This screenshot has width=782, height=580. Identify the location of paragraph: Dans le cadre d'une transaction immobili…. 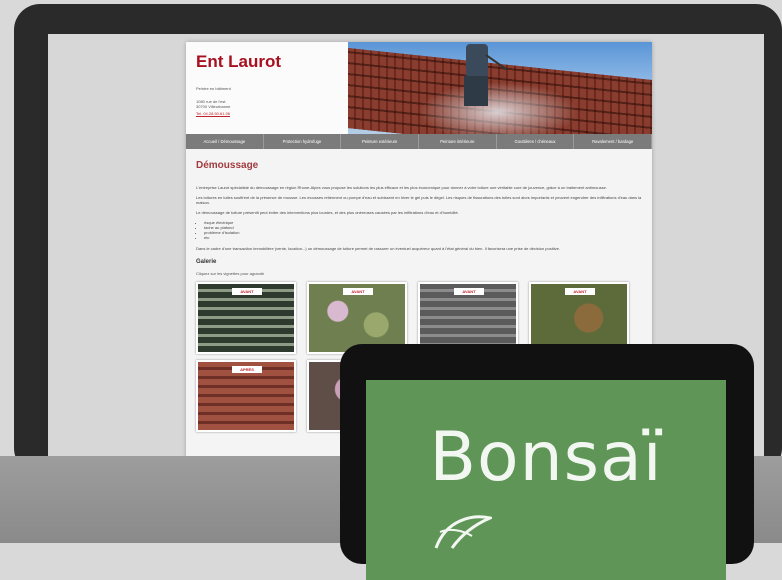
(378, 248).